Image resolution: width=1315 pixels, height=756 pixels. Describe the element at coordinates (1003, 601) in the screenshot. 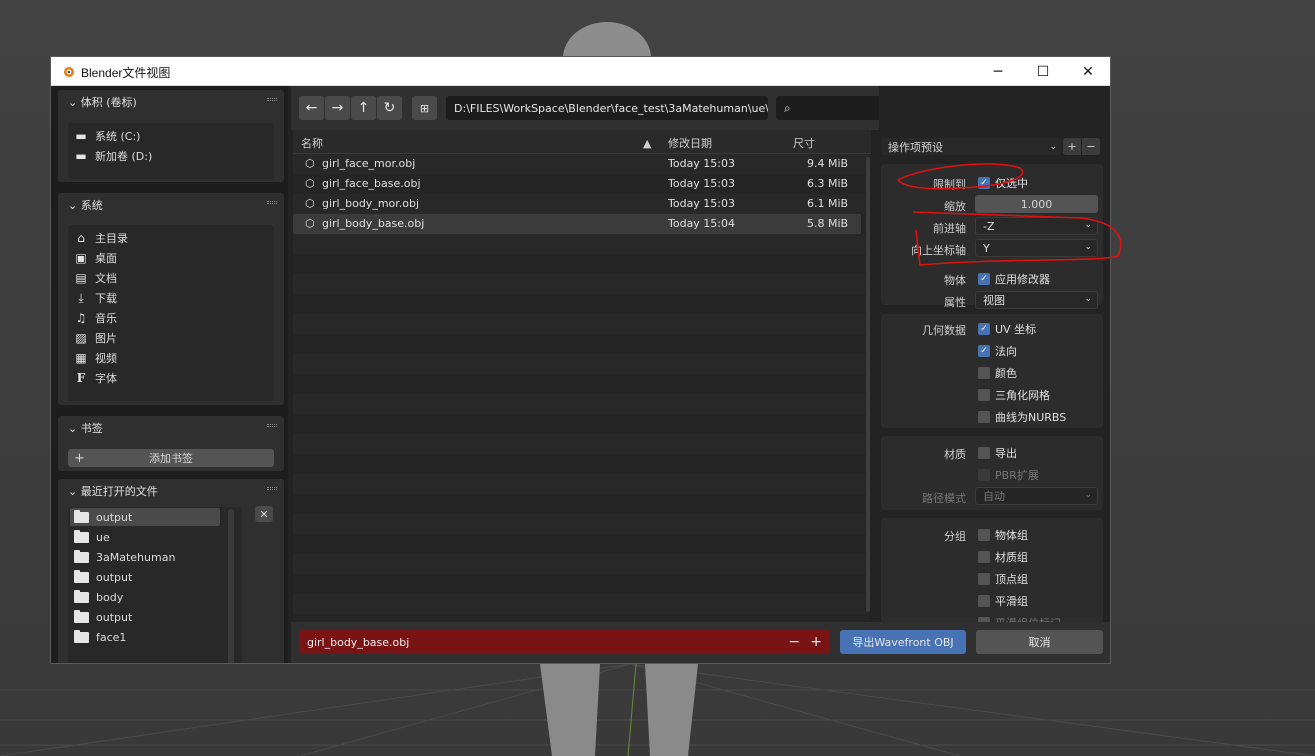

I see `smooth-groups-checkbox: 平滑组` at that location.